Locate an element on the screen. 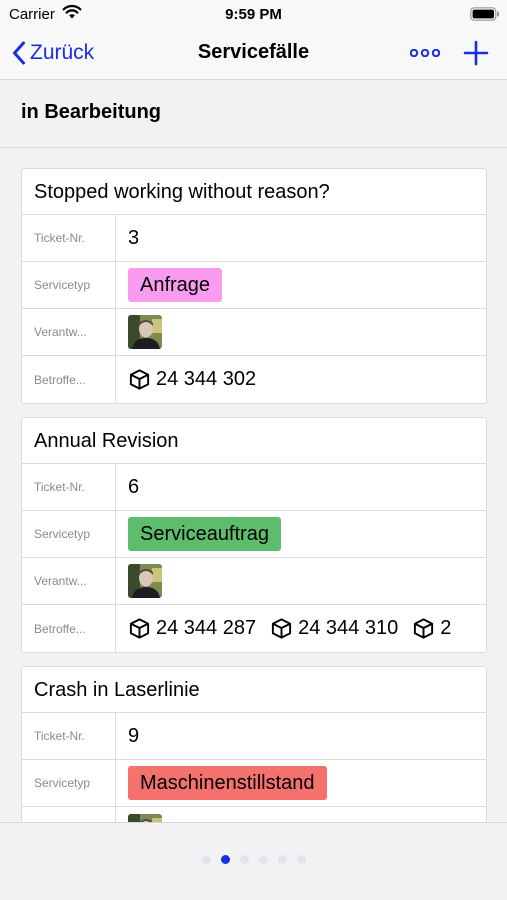 The image size is (507, 900). service-type-row: Servicetyp Serviceauftrag is located at coordinates (254, 534).